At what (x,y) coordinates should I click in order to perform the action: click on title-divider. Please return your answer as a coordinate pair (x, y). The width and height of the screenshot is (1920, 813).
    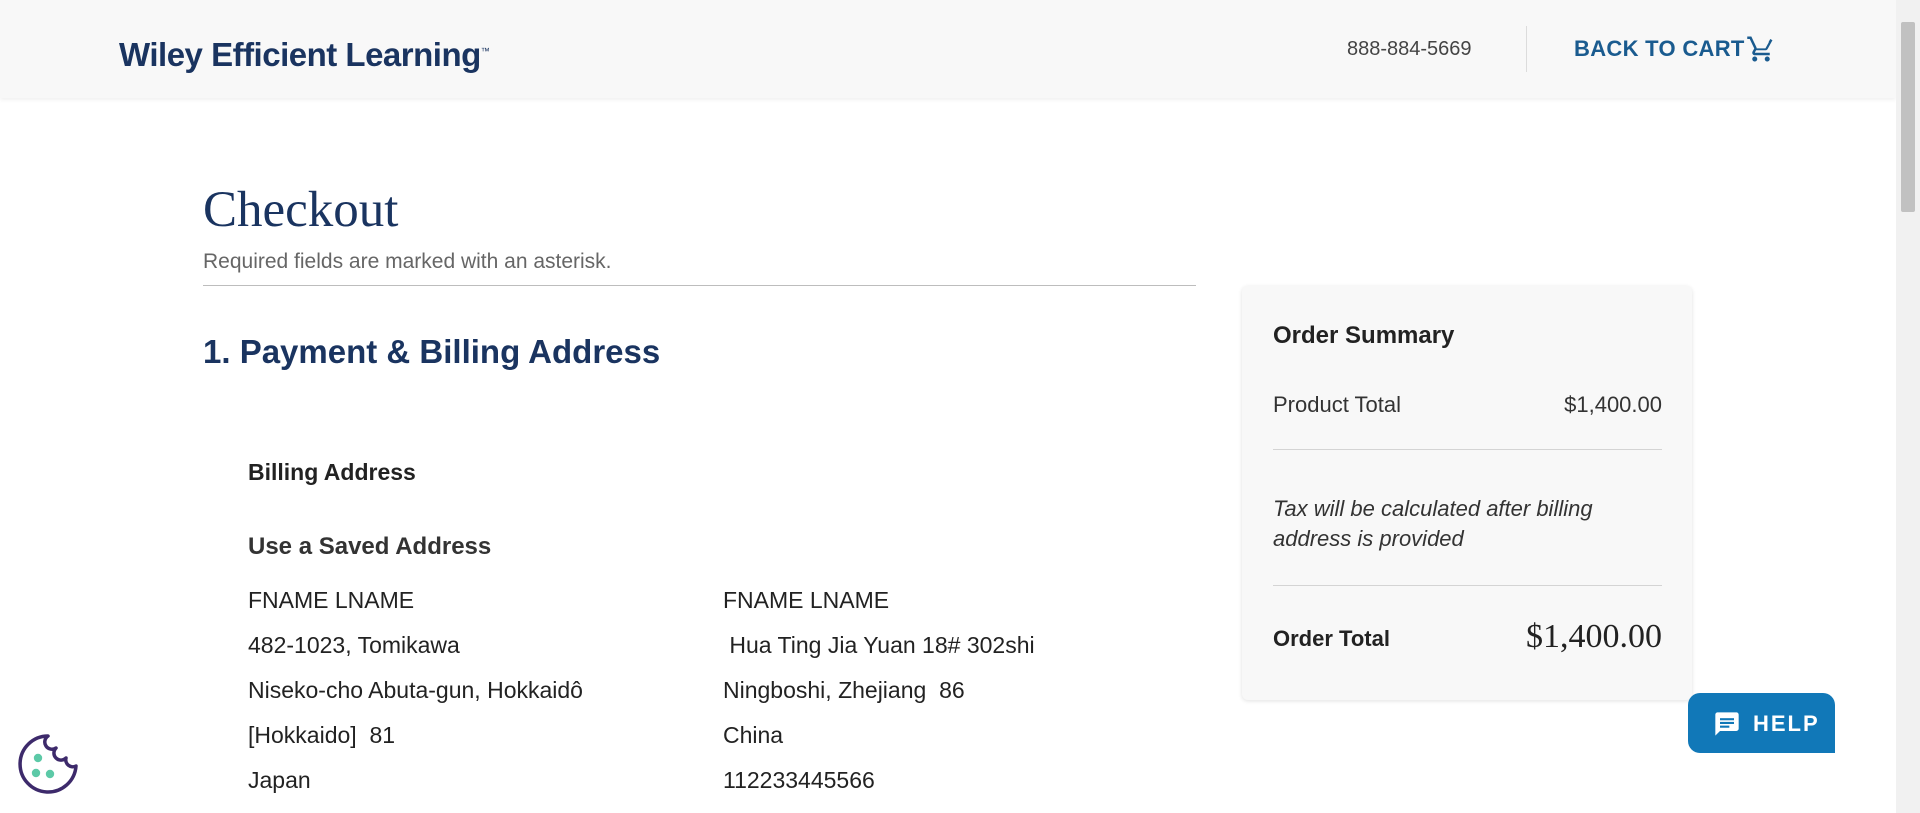
    Looking at the image, I should click on (699, 285).